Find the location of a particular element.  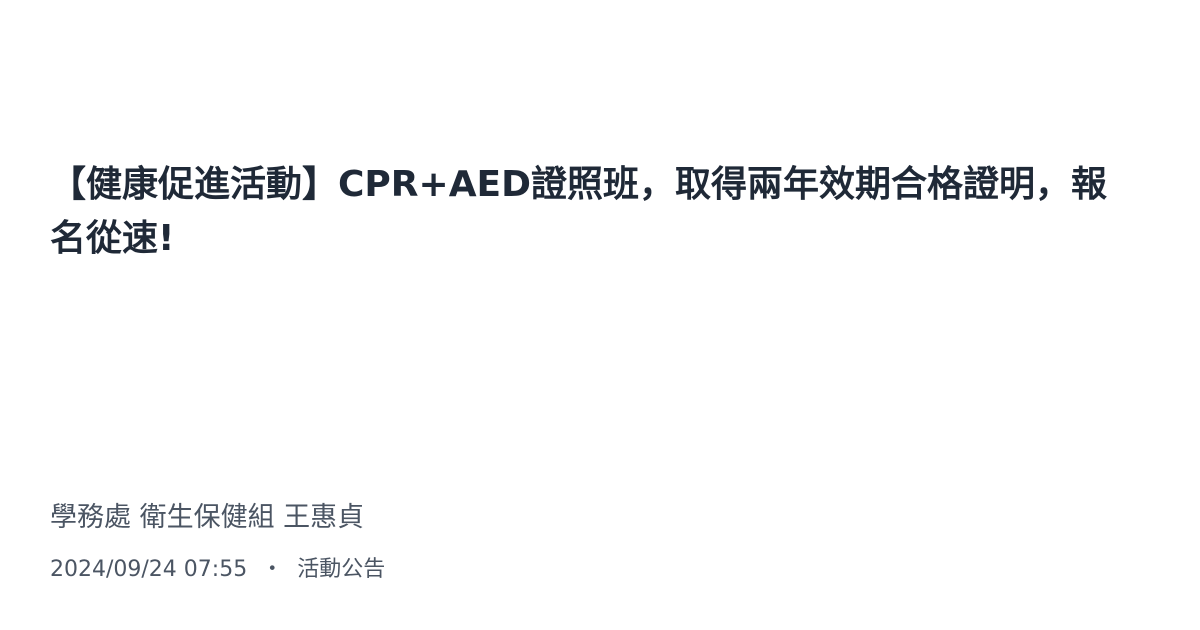

post-meta: 2024/09/24 07:55 ・活動公告 is located at coordinates (217, 570).